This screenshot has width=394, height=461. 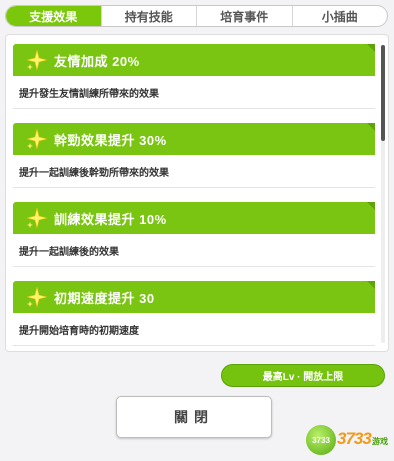 I want to click on tab-skills: 持有技能, so click(x=148, y=16).